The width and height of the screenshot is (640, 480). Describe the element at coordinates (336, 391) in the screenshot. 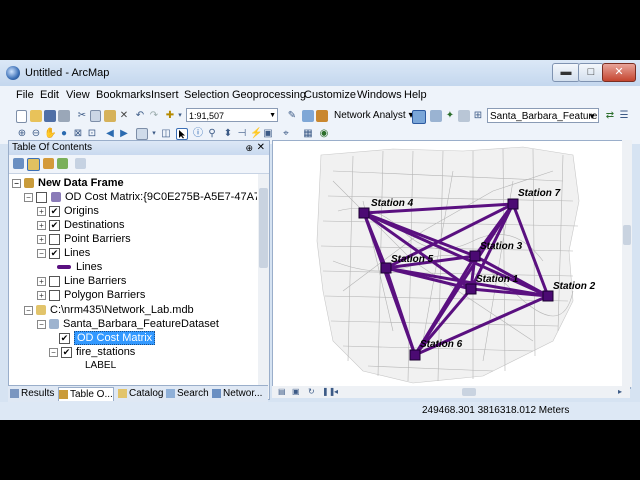

I see `scroll-left-icon: ◂` at that location.